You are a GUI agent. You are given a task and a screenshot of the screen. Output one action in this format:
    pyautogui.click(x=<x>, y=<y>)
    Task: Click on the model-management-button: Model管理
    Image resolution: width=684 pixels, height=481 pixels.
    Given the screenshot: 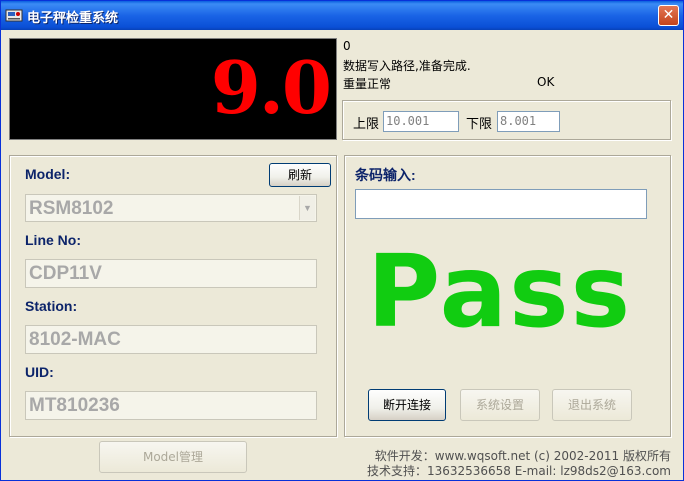 What is the action you would take?
    pyautogui.click(x=173, y=457)
    